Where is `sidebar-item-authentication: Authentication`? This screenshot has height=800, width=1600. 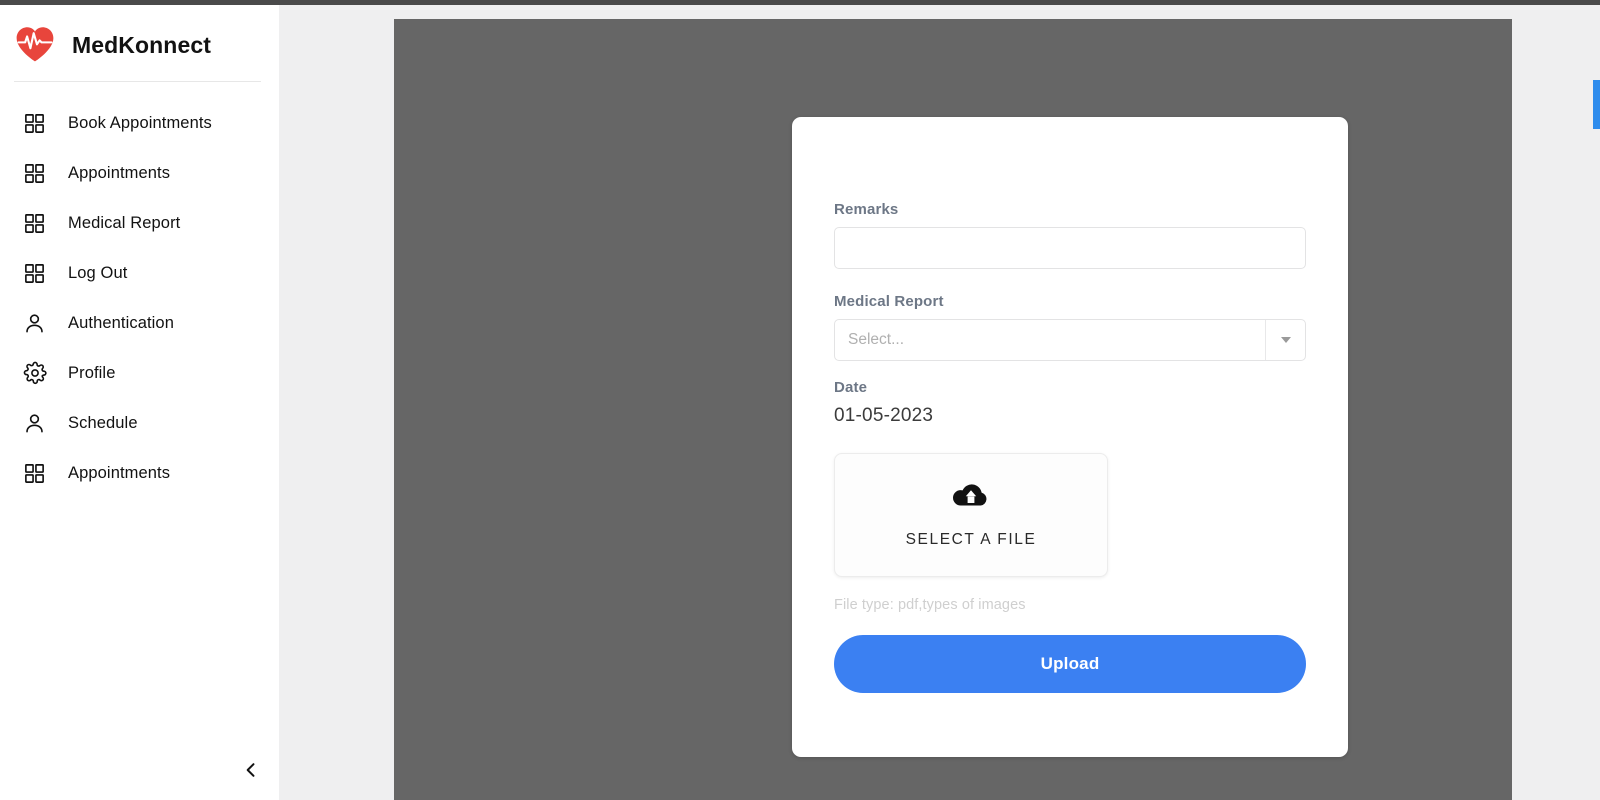
sidebar-item-authentication: Authentication is located at coordinates (139, 323).